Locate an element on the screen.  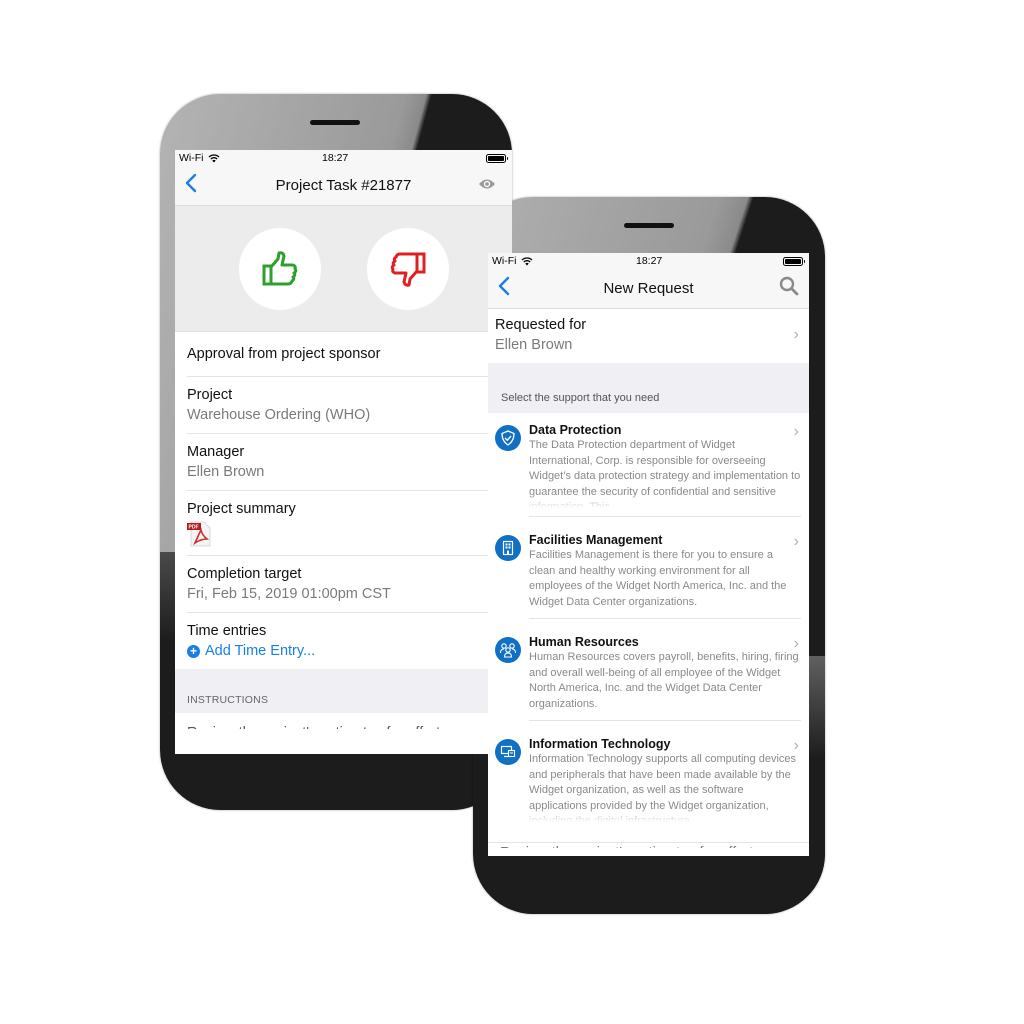
reject-button is located at coordinates (407, 268).